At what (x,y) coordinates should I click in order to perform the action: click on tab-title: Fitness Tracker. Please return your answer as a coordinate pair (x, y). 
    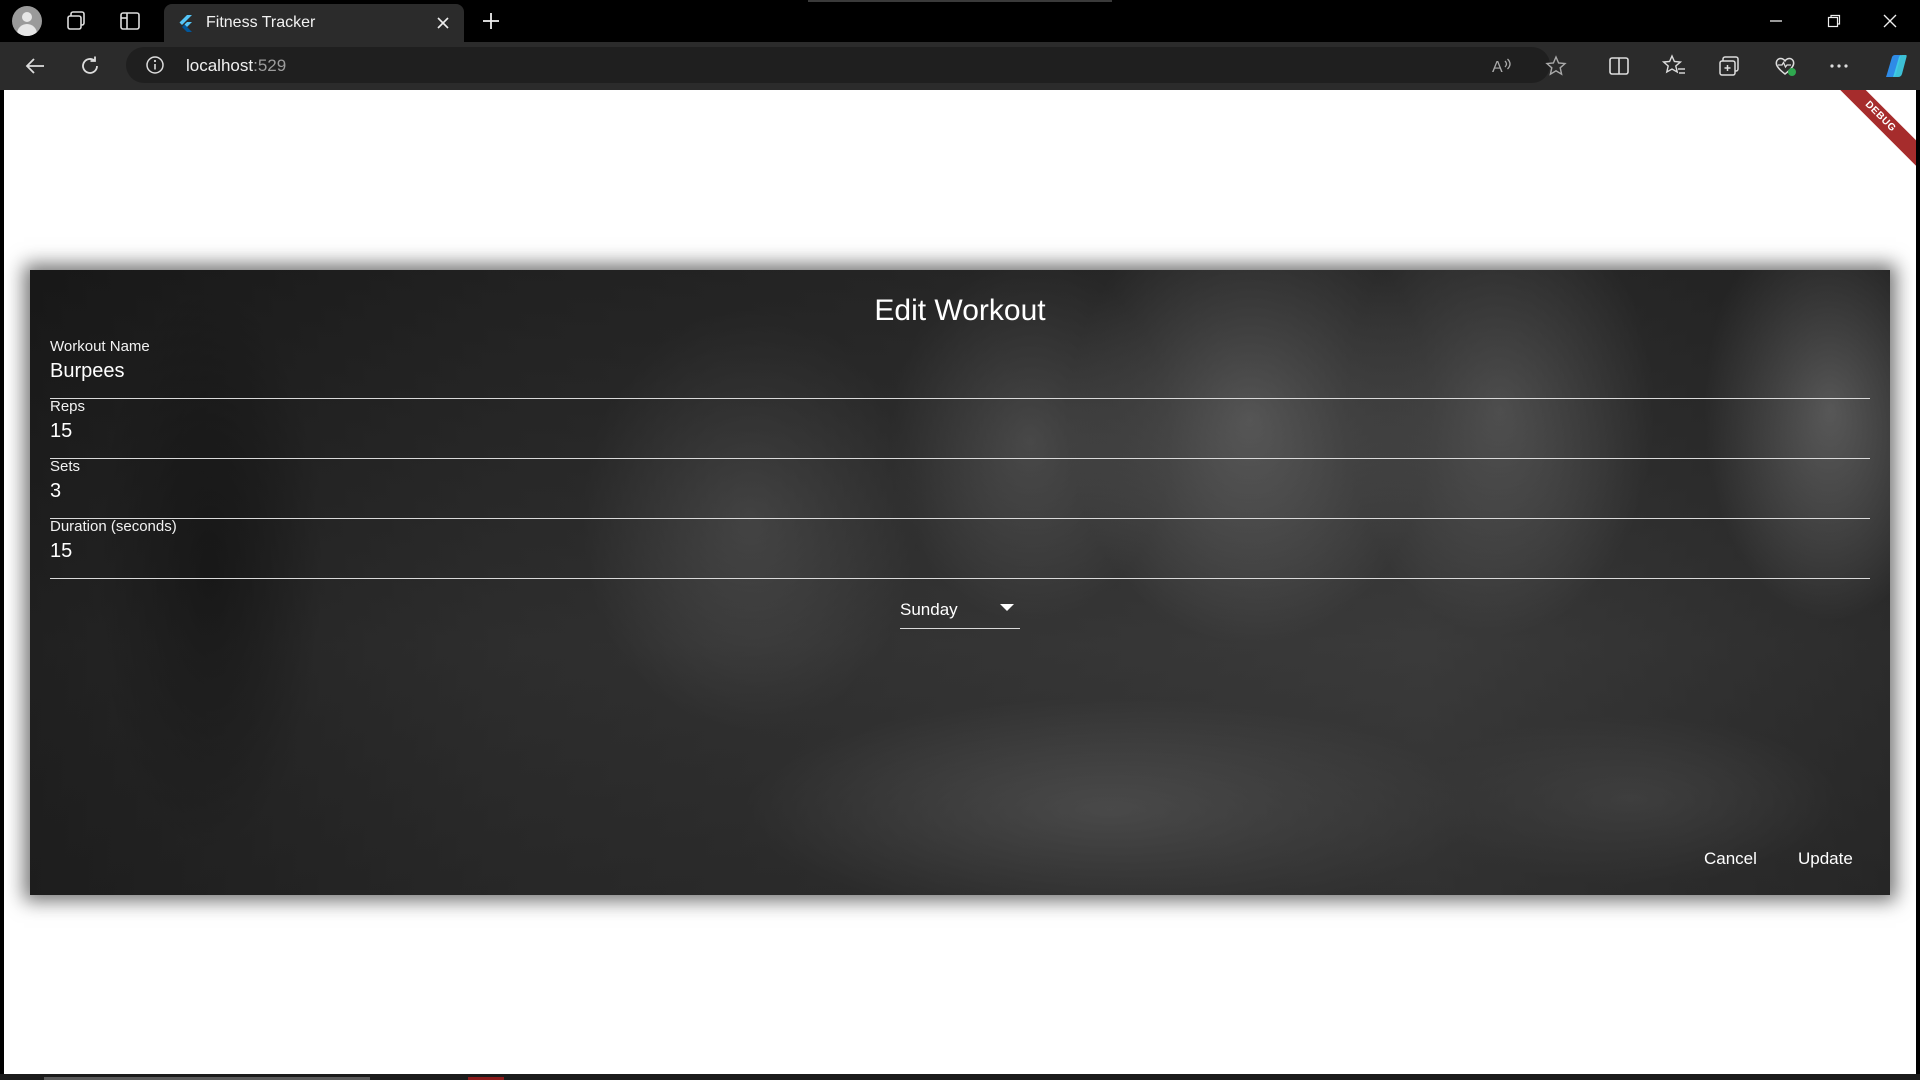
    Looking at the image, I should click on (261, 22).